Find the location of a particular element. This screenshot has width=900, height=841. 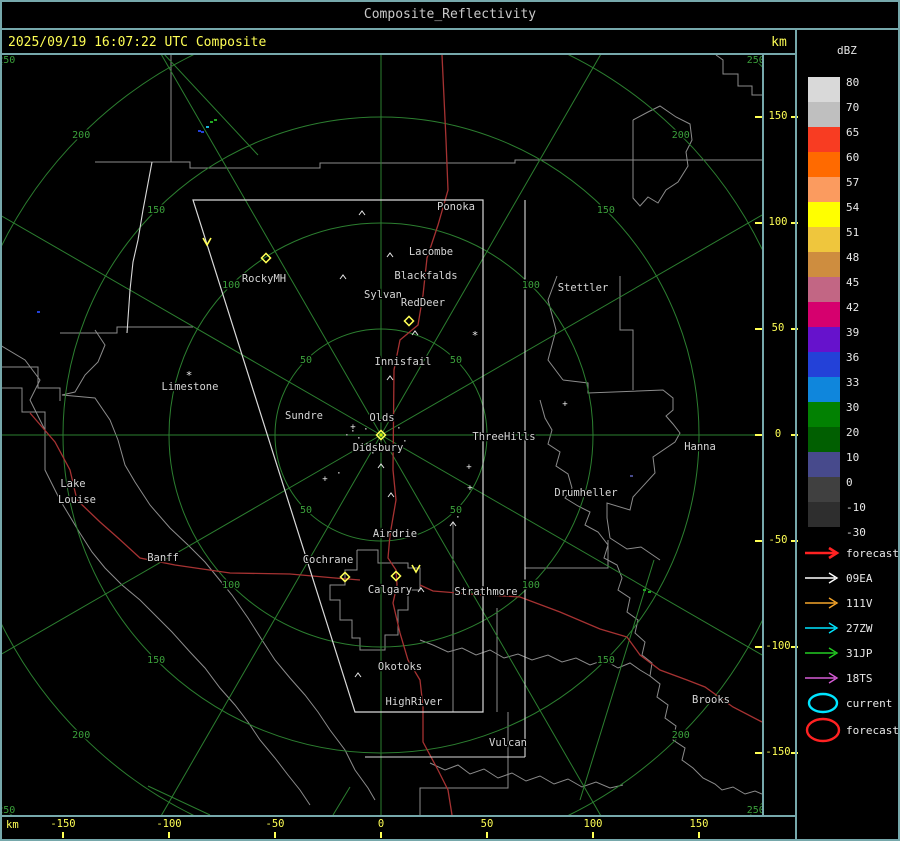

bottom-axis-tick-label: -50 is located at coordinates (275, 824).